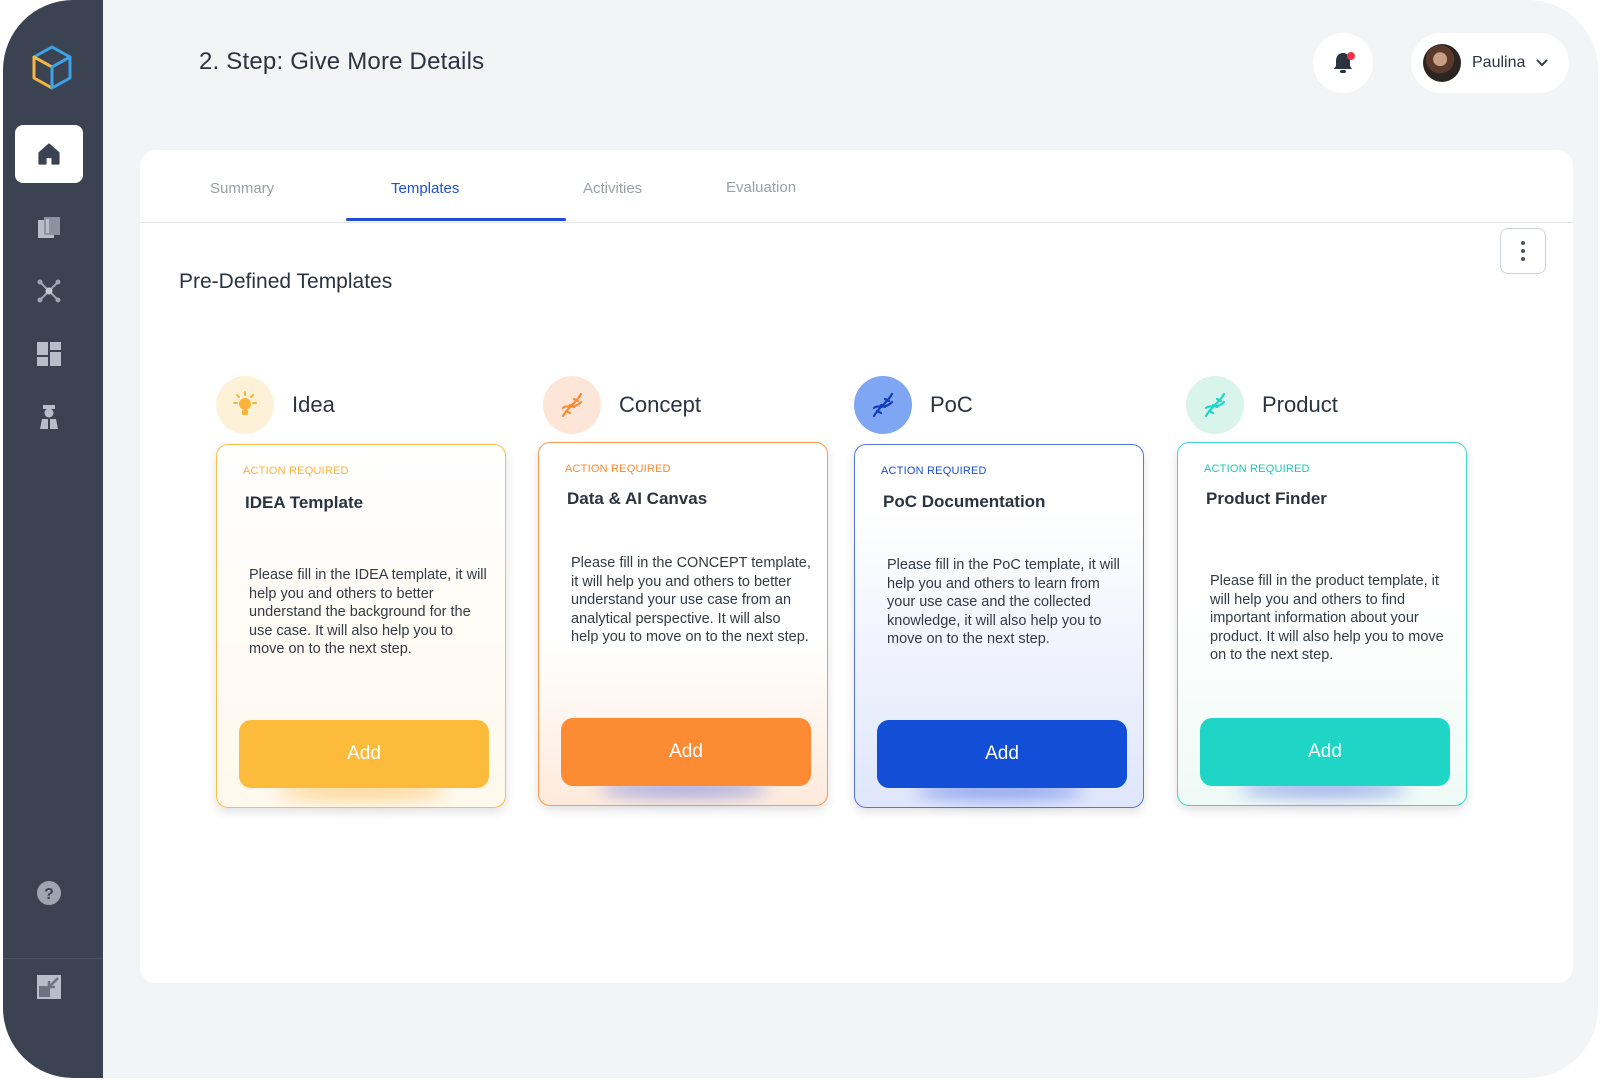 Image resolution: width=1600 pixels, height=1080 pixels. What do you see at coordinates (1499, 62) in the screenshot?
I see `user-name: Paulina` at bounding box center [1499, 62].